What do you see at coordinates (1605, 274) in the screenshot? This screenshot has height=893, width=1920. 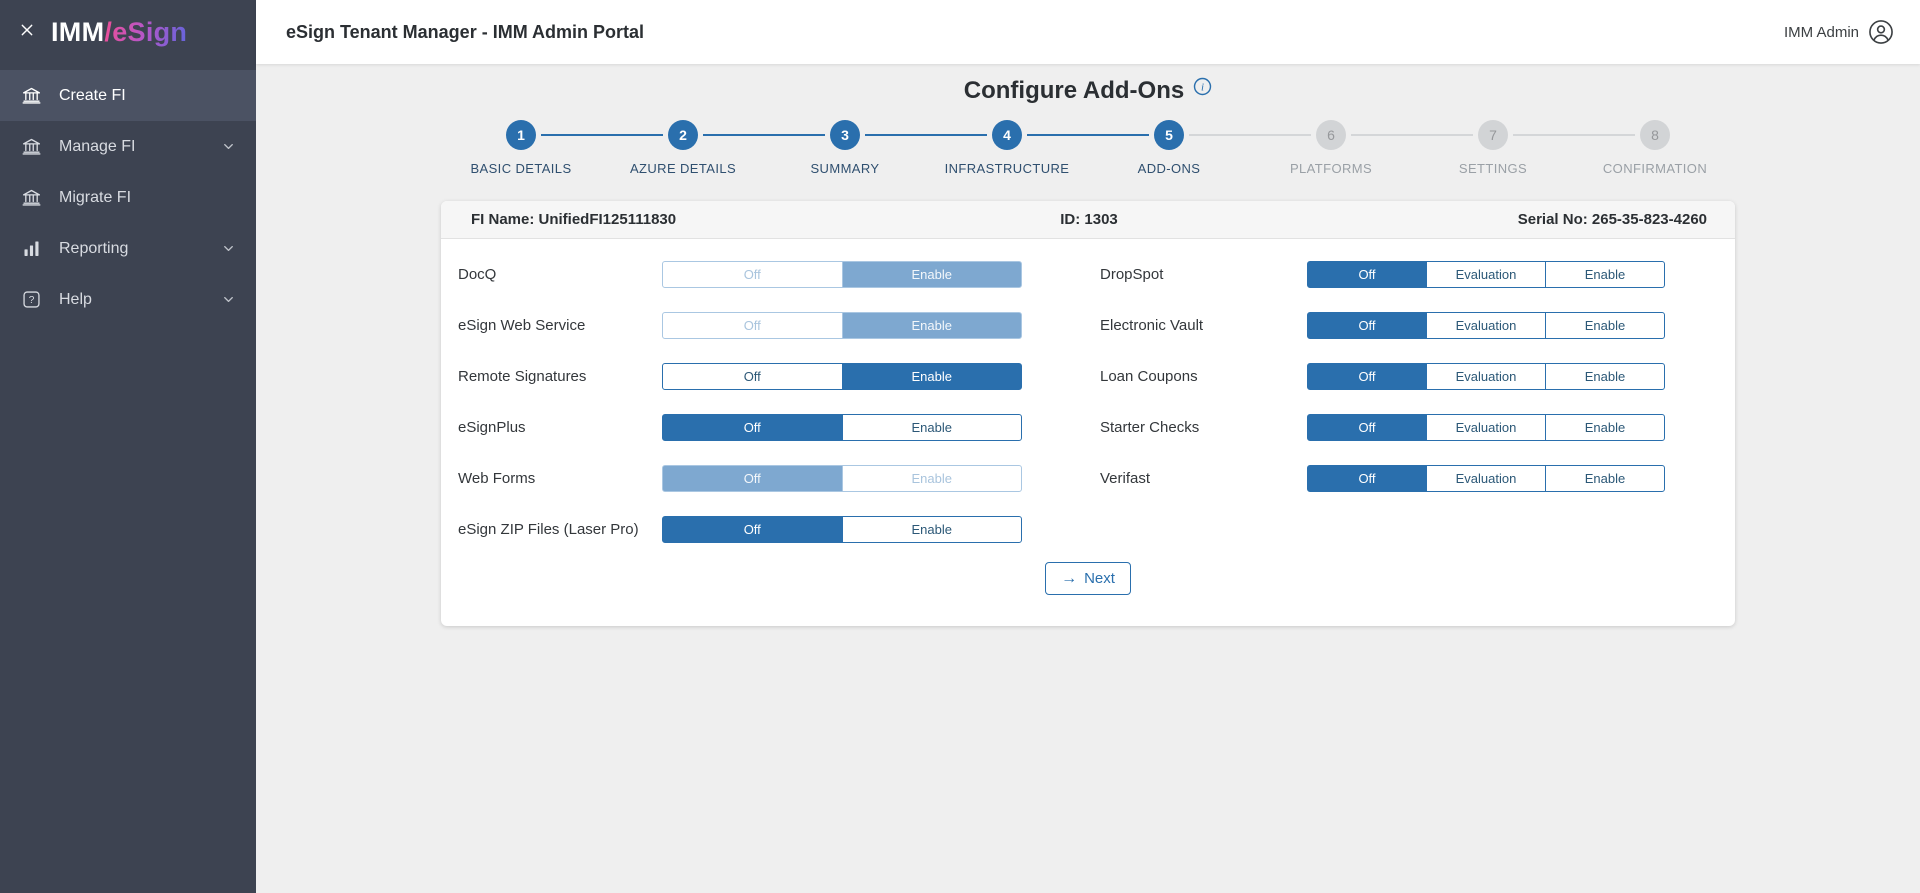 I see `toggle-dropspot-enable: Enable` at bounding box center [1605, 274].